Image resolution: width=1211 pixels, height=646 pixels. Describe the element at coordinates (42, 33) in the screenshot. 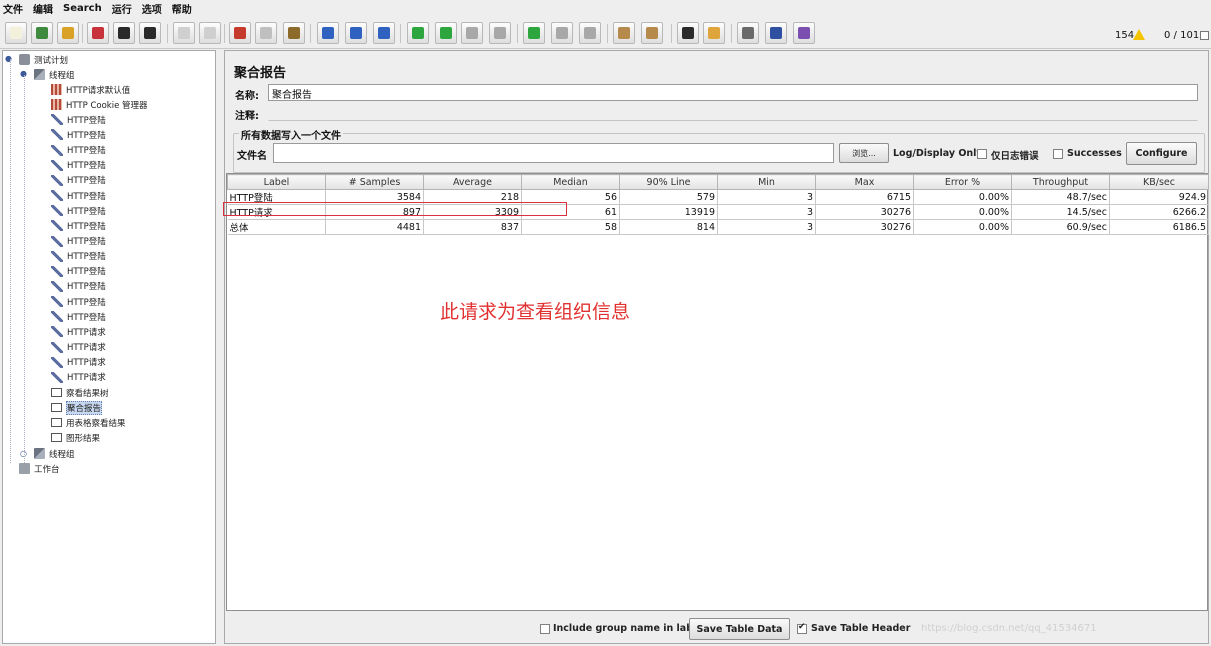

I see `templates-icon` at that location.